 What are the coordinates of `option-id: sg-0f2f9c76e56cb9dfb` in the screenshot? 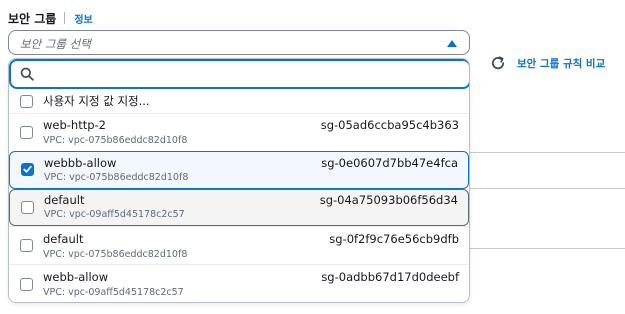 It's located at (394, 239).